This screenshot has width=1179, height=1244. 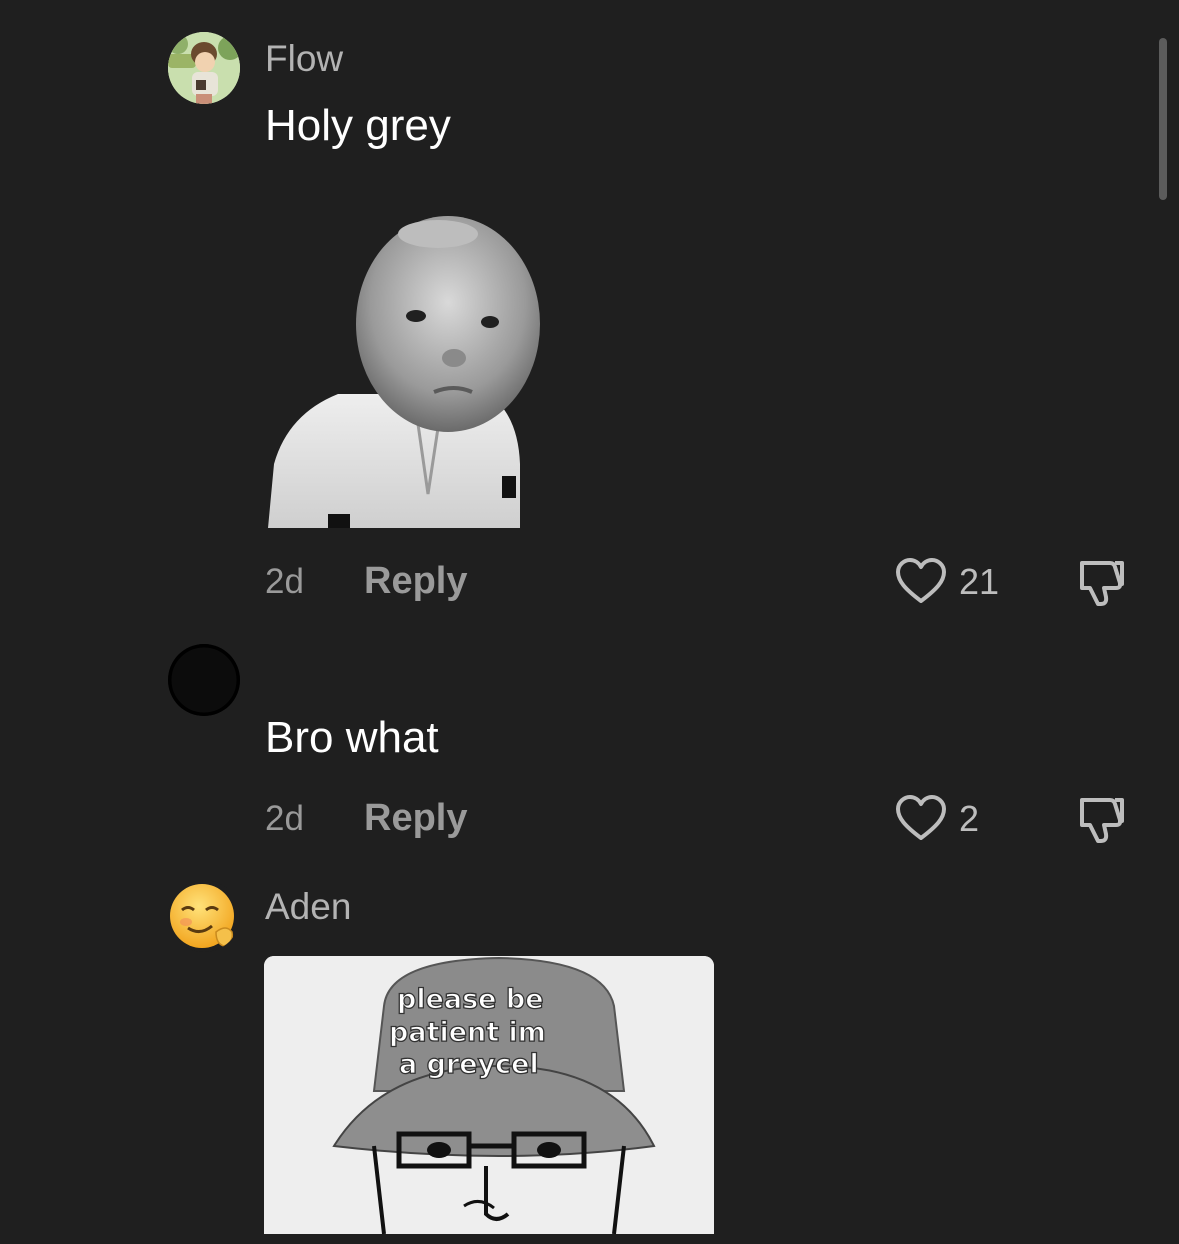 What do you see at coordinates (404, 371) in the screenshot?
I see `grey-baby-sticker` at bounding box center [404, 371].